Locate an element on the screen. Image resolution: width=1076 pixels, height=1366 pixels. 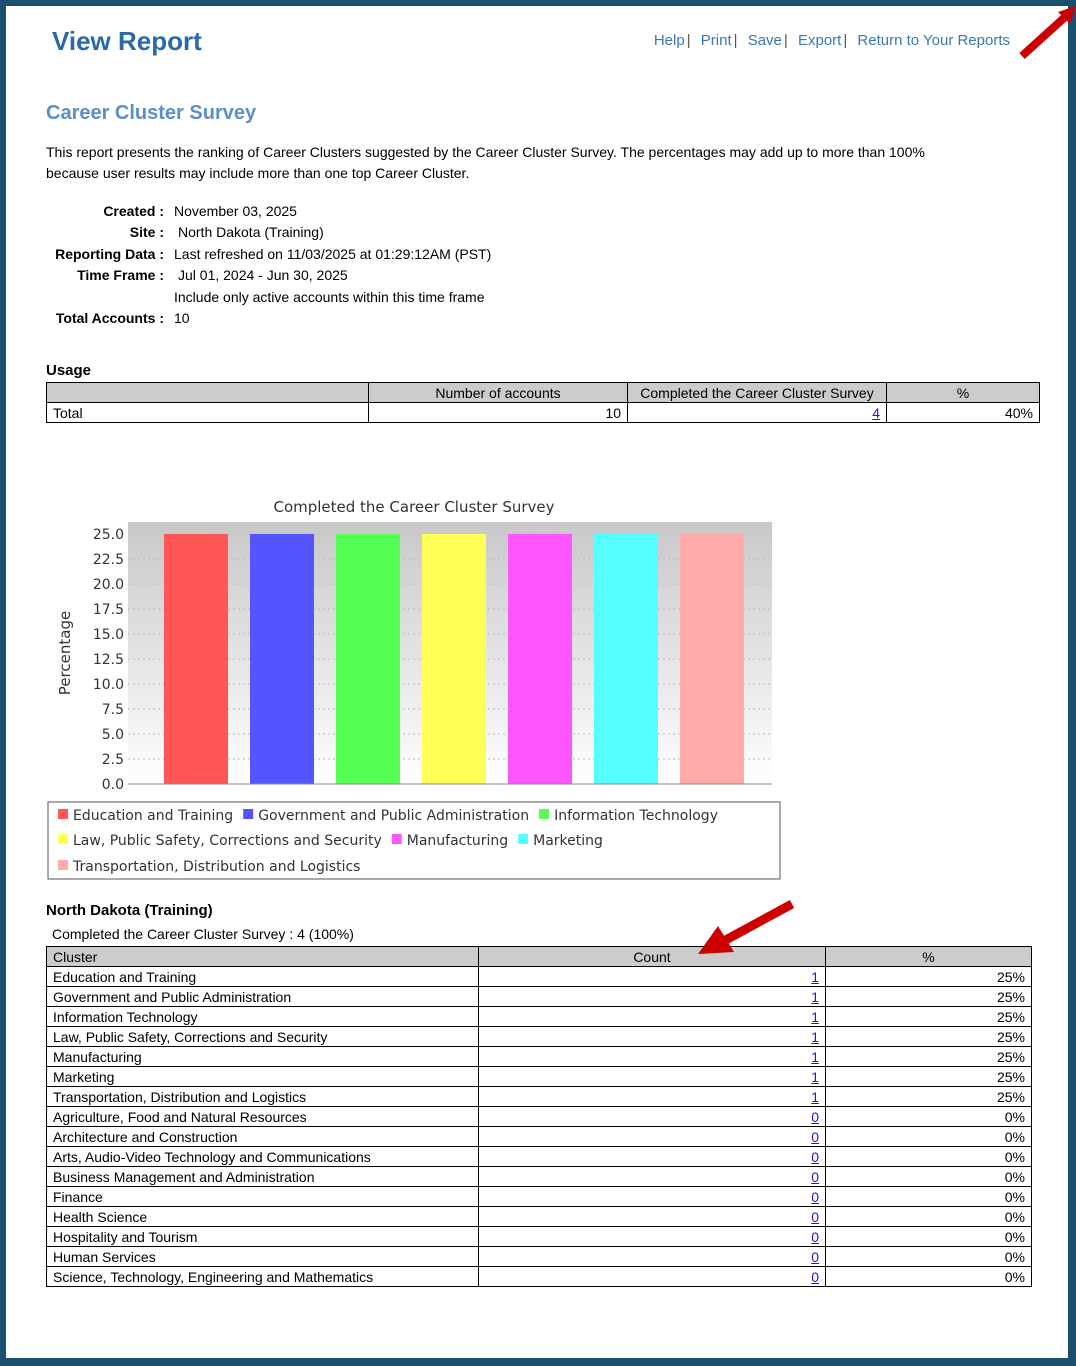
table-row: Health Science 0 0% is located at coordinates (539, 1216).